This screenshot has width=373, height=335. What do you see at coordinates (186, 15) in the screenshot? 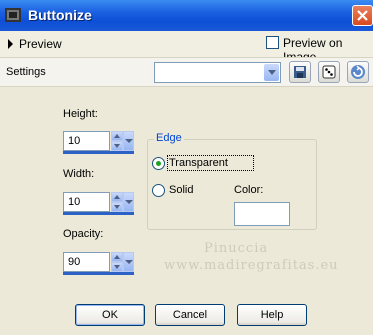
I see `title-bar: Buttonize` at bounding box center [186, 15].